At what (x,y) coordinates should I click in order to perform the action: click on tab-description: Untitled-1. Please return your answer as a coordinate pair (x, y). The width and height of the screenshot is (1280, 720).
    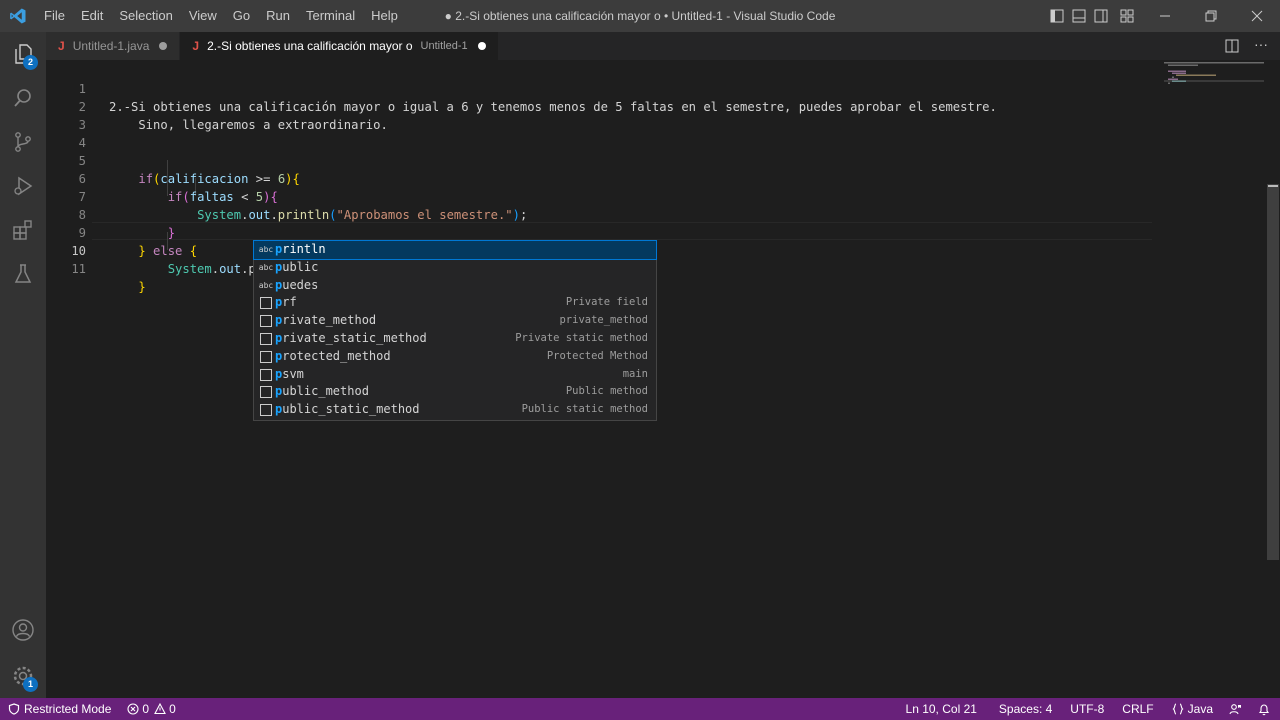
    Looking at the image, I should click on (444, 46).